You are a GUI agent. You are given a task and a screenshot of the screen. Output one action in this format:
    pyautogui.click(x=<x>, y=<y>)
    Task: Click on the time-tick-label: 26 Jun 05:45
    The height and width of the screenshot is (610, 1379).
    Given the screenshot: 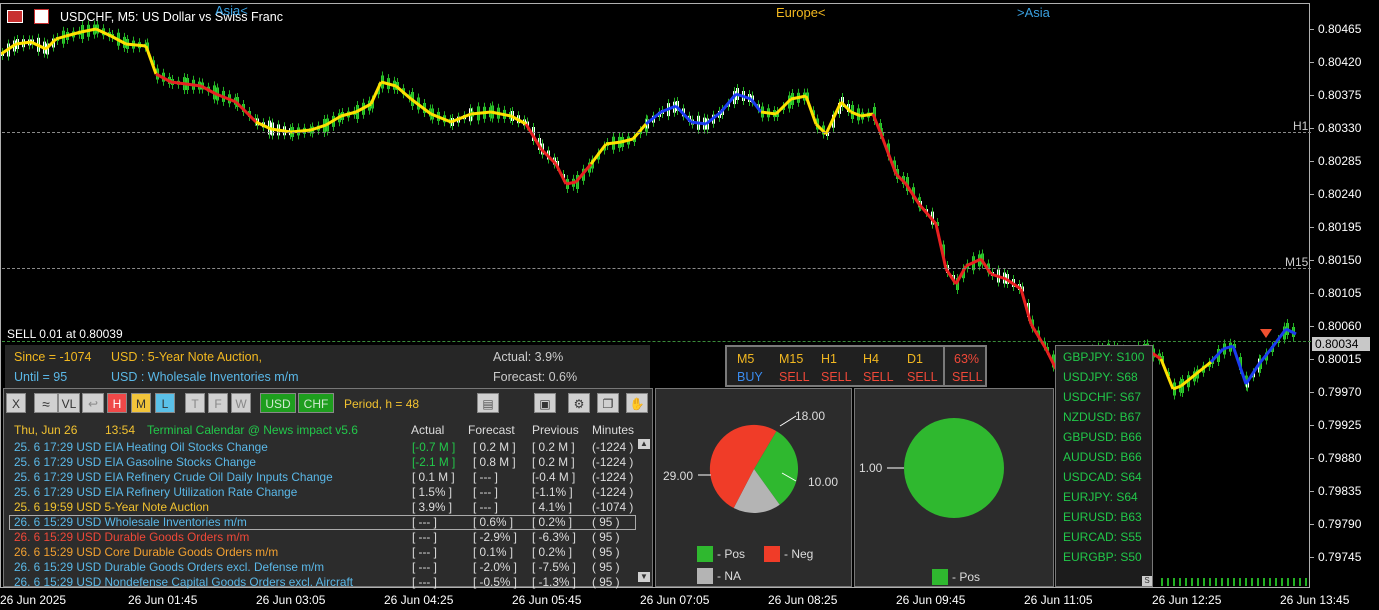 What is the action you would take?
    pyautogui.click(x=547, y=600)
    